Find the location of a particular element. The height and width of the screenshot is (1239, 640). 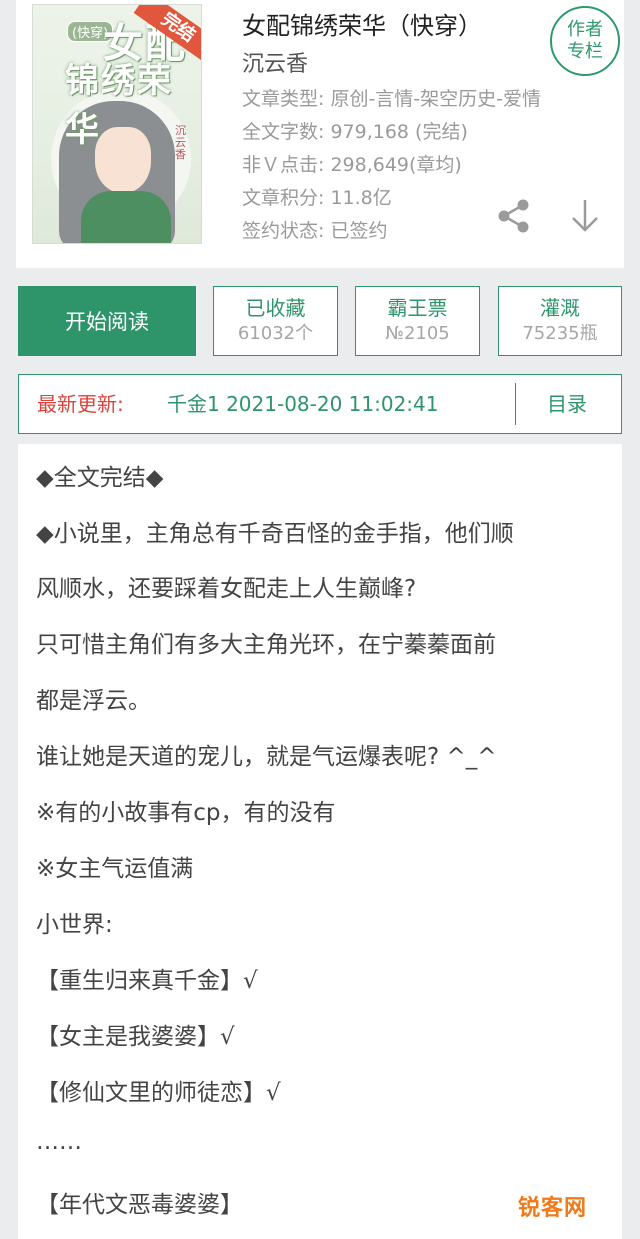

synopsis-line: 都是浮云。 is located at coordinates (93, 701).